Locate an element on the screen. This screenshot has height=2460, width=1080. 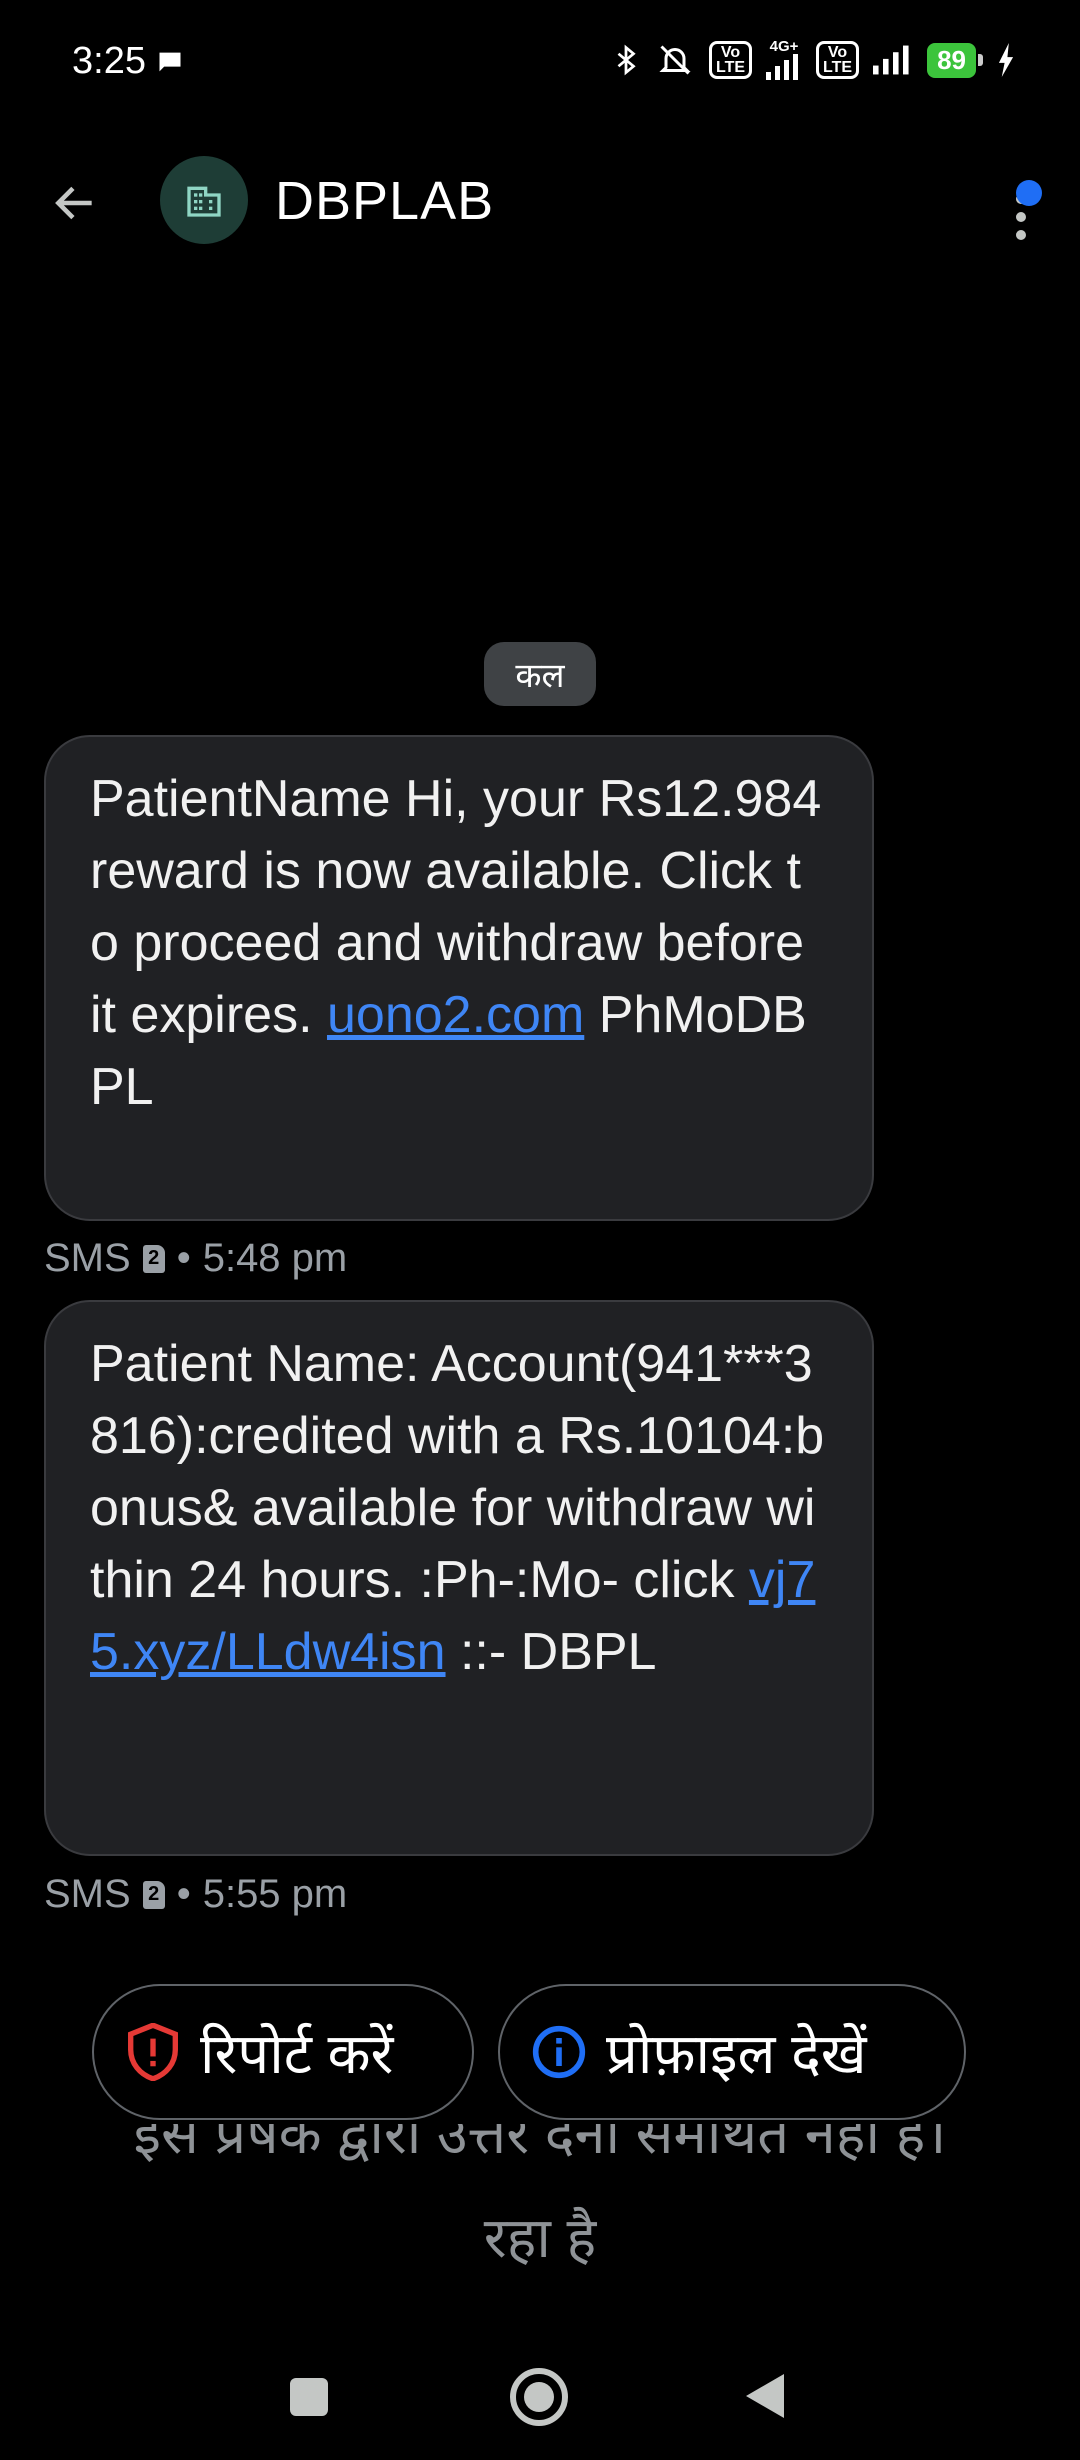
view-profile-button: प्रोफ़ाइल देखें is located at coordinates (732, 2052).